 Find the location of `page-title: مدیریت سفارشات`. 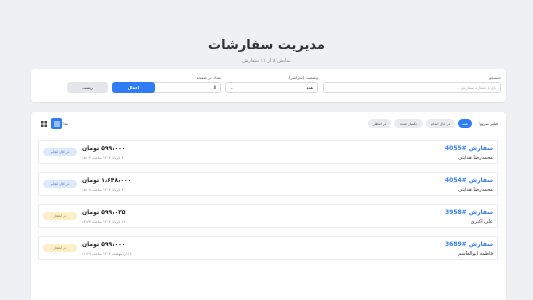

page-title: مدیریت سفارشات is located at coordinates (266, 45).